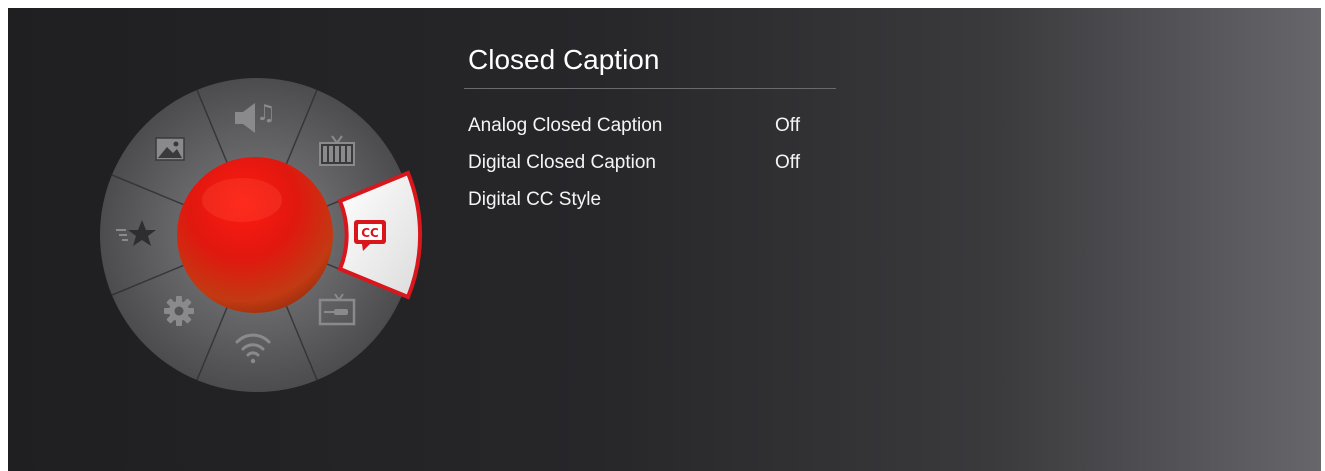 The image size is (1325, 471). Describe the element at coordinates (562, 162) in the screenshot. I see `digital-closed-caption-label: Digital Closed Caption` at that location.